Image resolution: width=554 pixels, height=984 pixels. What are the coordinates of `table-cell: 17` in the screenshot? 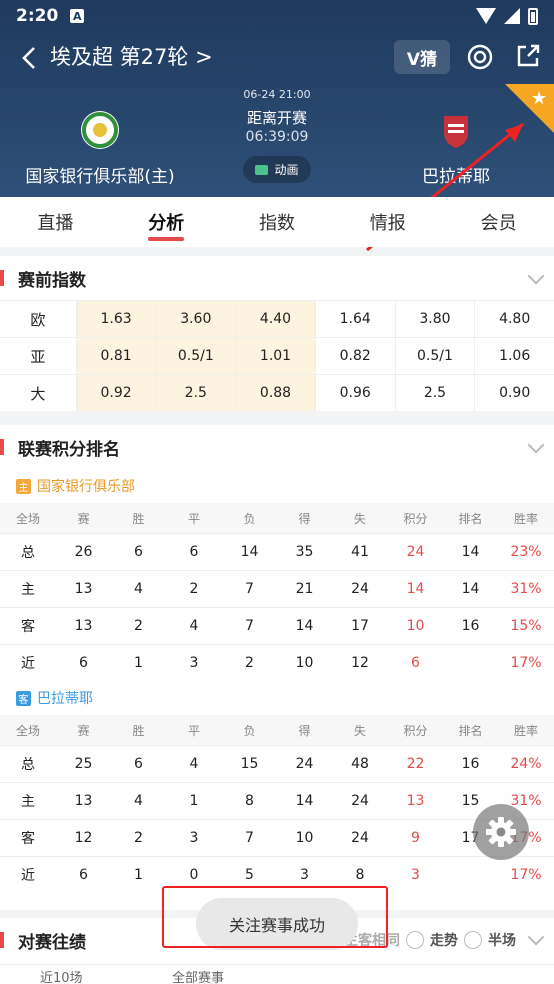 It's located at (360, 626).